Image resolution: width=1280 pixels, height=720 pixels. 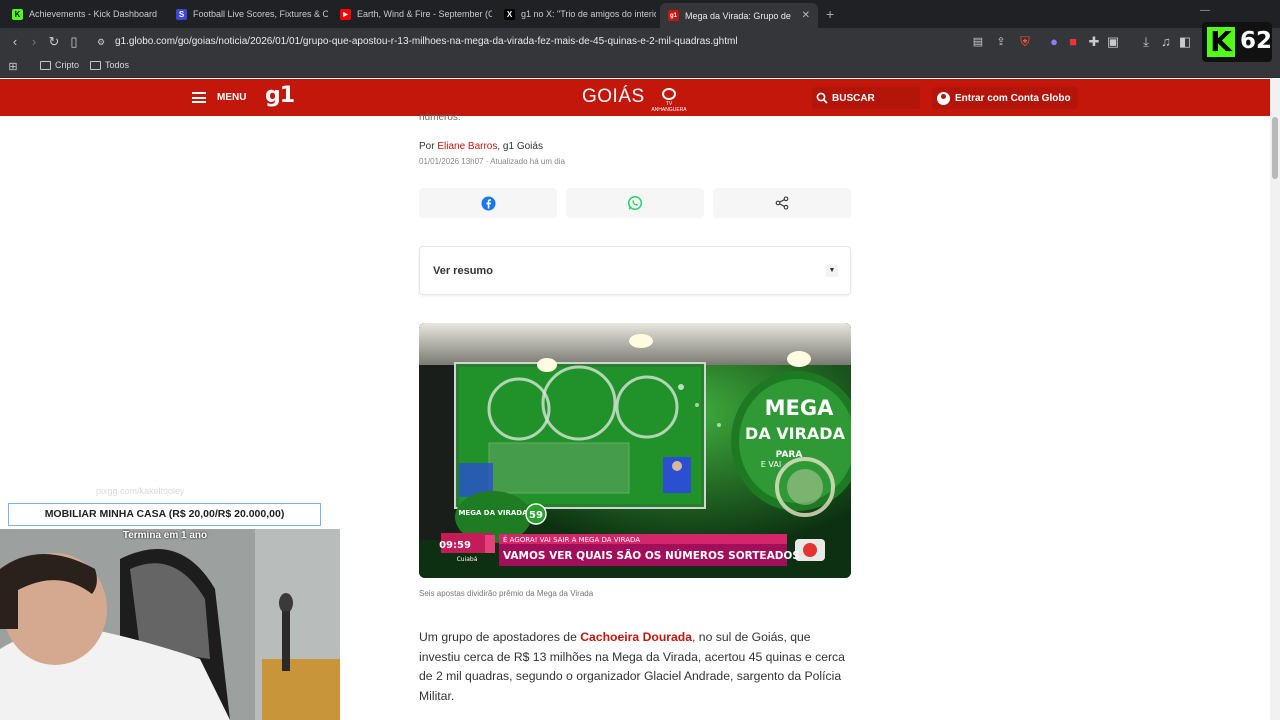 I want to click on broadcast-city: Cuiabá, so click(x=467, y=559).